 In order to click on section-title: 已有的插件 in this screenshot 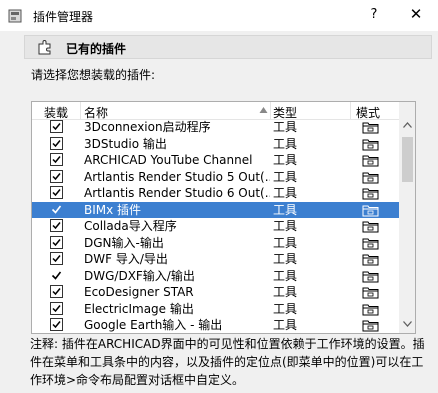, I will do `click(96, 49)`.